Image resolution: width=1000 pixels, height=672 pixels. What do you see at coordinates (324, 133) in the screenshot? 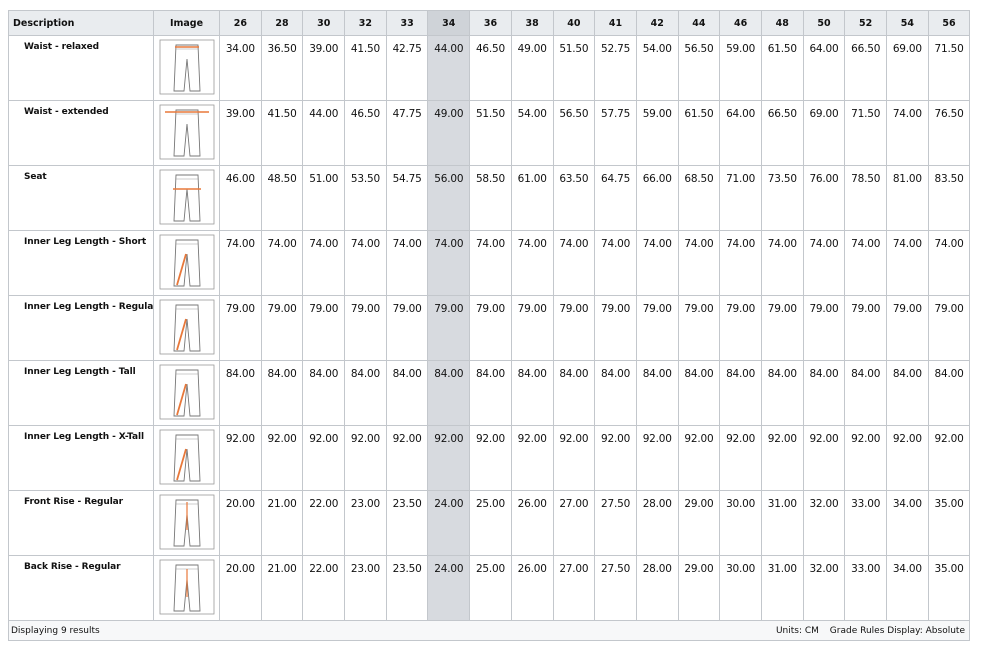
I see `measurement-cell: 44.00` at bounding box center [324, 133].